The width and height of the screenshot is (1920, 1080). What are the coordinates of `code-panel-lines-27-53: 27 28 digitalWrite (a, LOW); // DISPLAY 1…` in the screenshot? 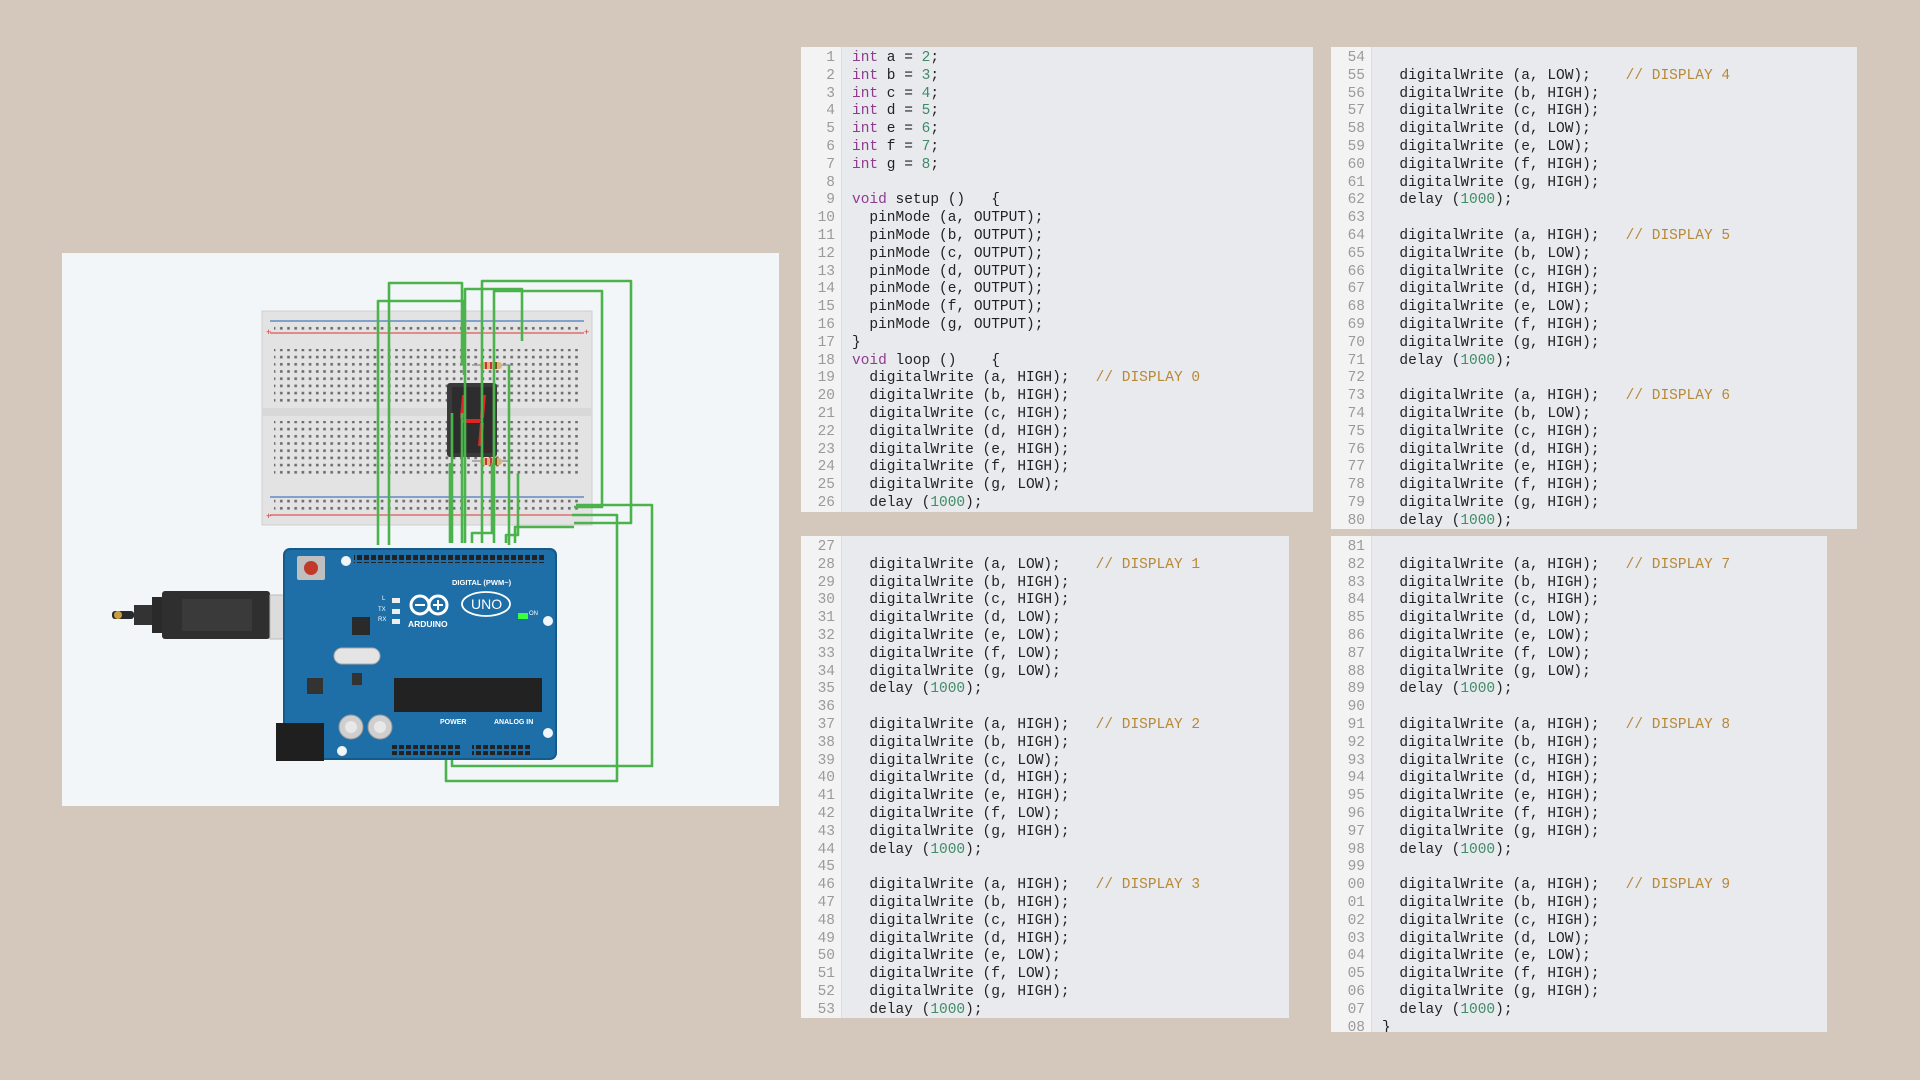 It's located at (1045, 777).